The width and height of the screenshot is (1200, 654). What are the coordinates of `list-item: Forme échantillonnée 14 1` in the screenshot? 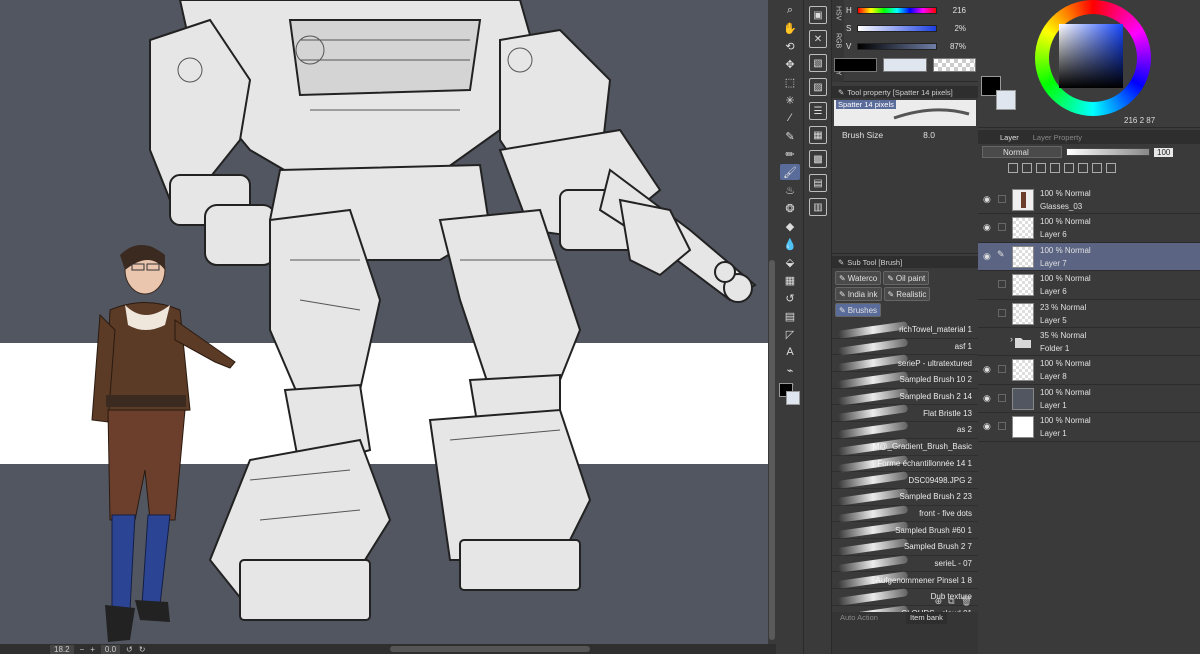 It's located at (905, 463).